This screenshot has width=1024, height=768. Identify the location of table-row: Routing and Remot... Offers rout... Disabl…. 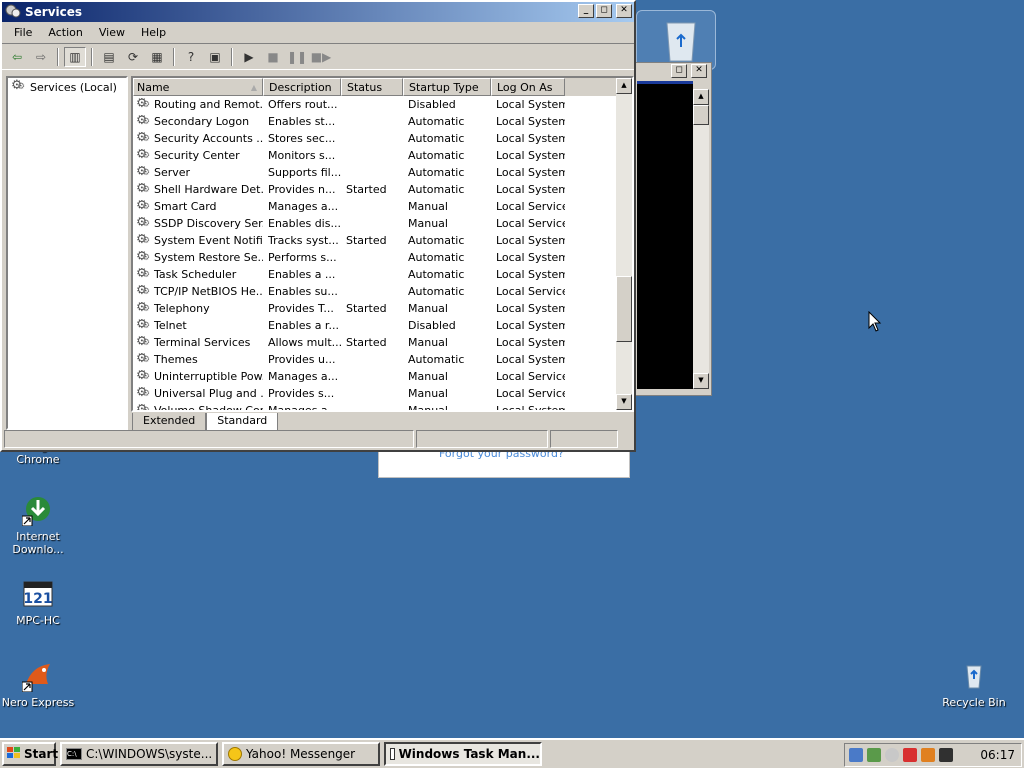
(382, 104).